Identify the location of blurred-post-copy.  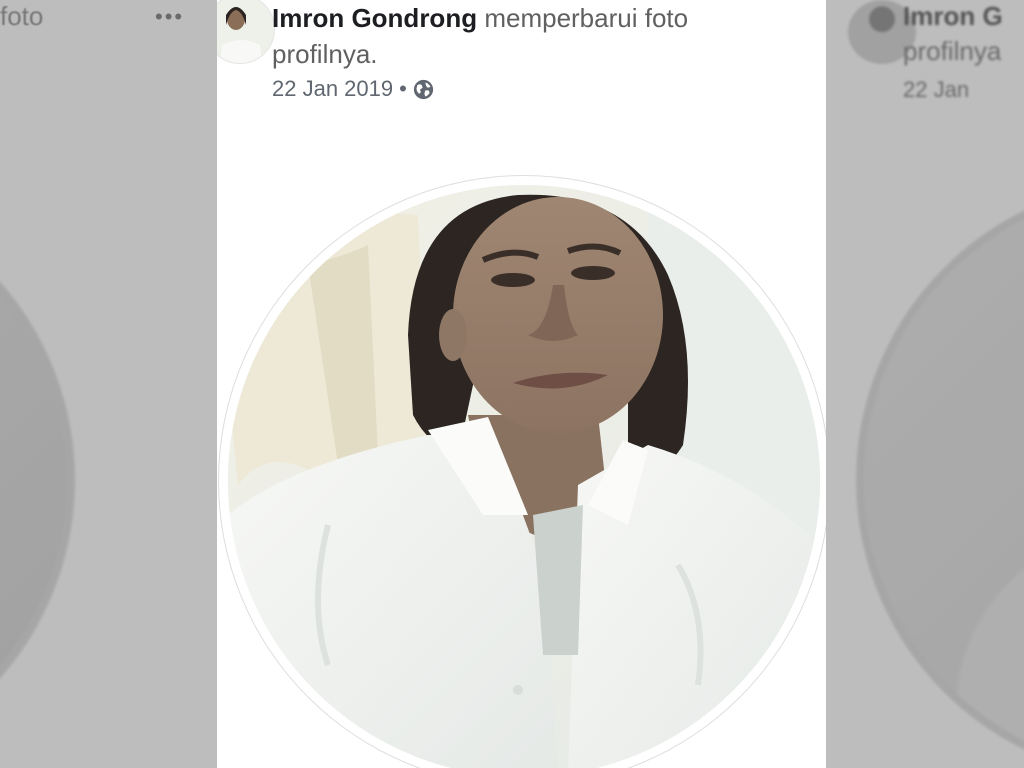
(38, 384).